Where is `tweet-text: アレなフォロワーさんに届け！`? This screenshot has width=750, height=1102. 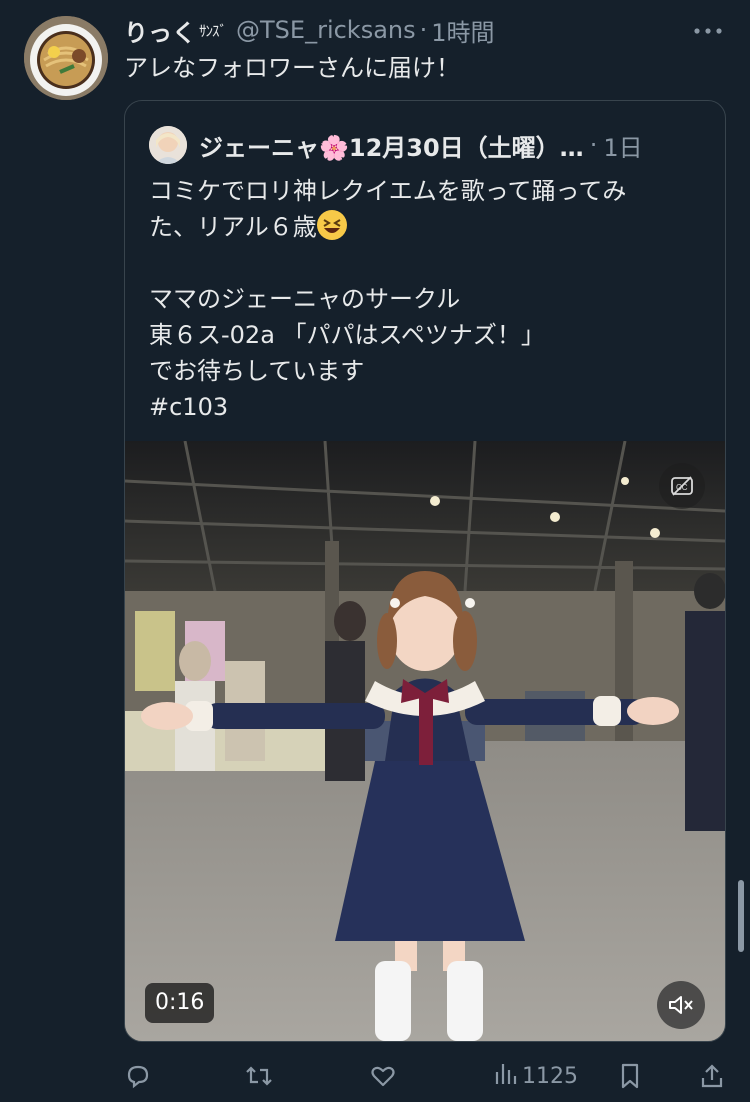 tweet-text: アレなフォロワーさんに届け！ is located at coordinates (292, 68).